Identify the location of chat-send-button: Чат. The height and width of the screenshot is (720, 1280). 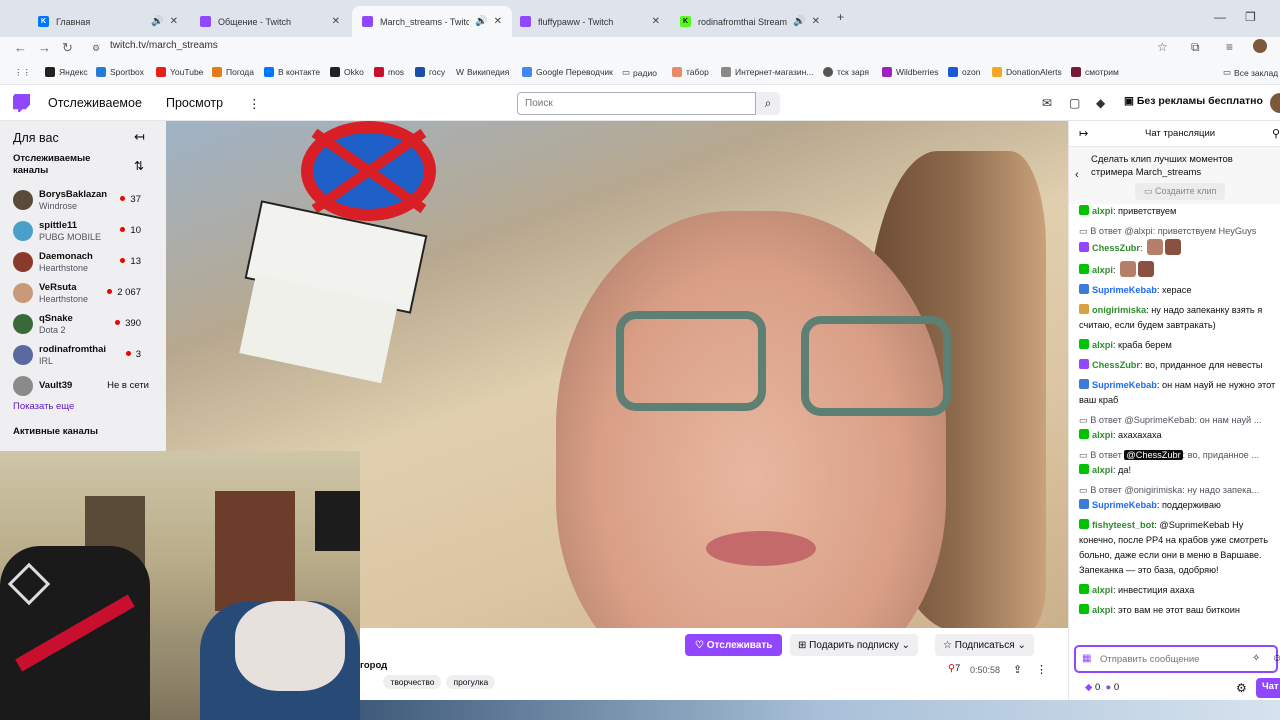
(1268, 688).